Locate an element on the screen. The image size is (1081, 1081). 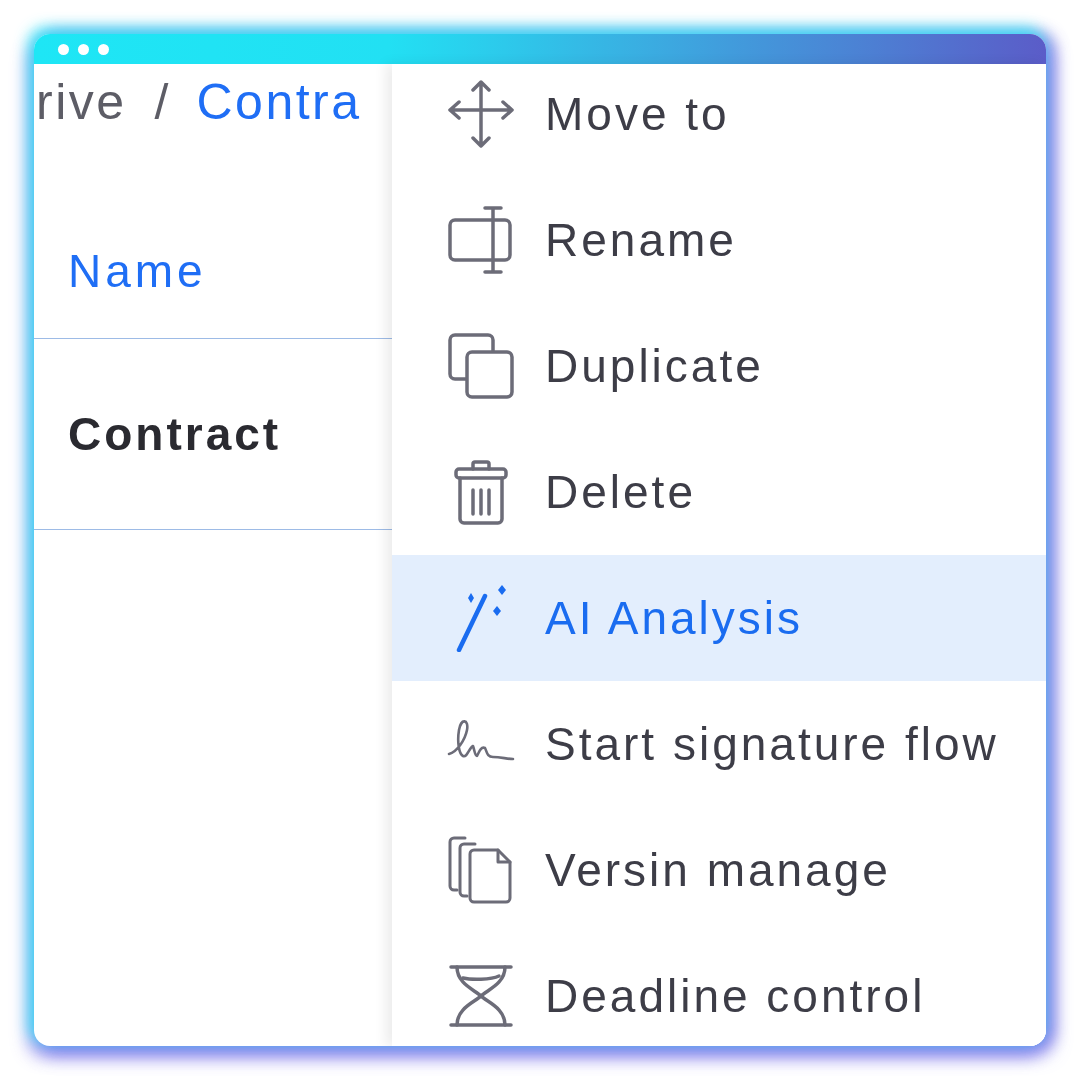
stacked-files-icon is located at coordinates (481, 870).